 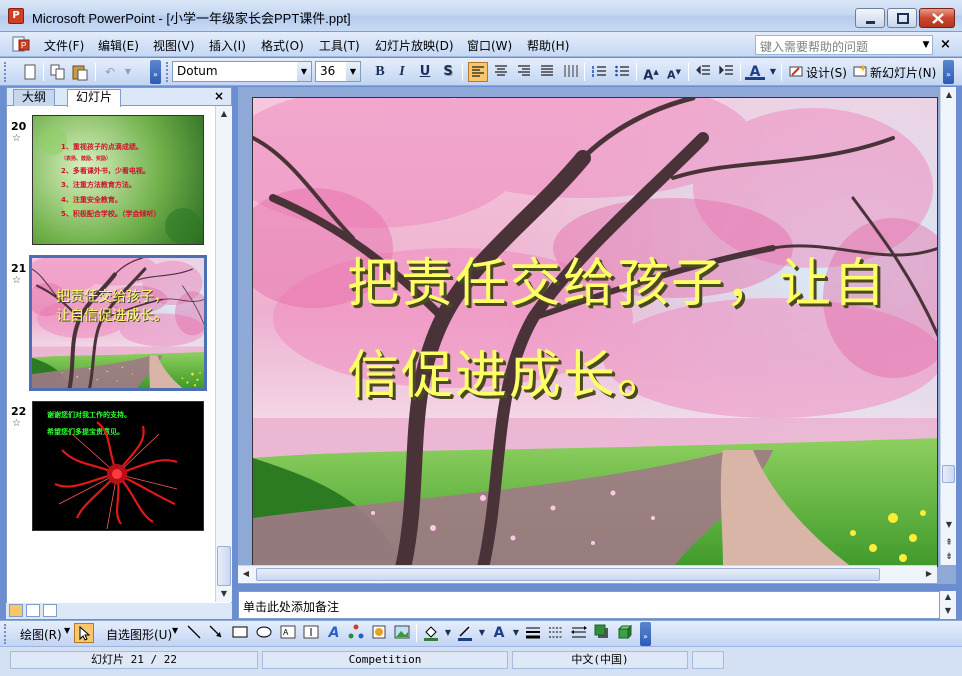 What do you see at coordinates (16, 16) in the screenshot?
I see `powerpoint-icon: P` at bounding box center [16, 16].